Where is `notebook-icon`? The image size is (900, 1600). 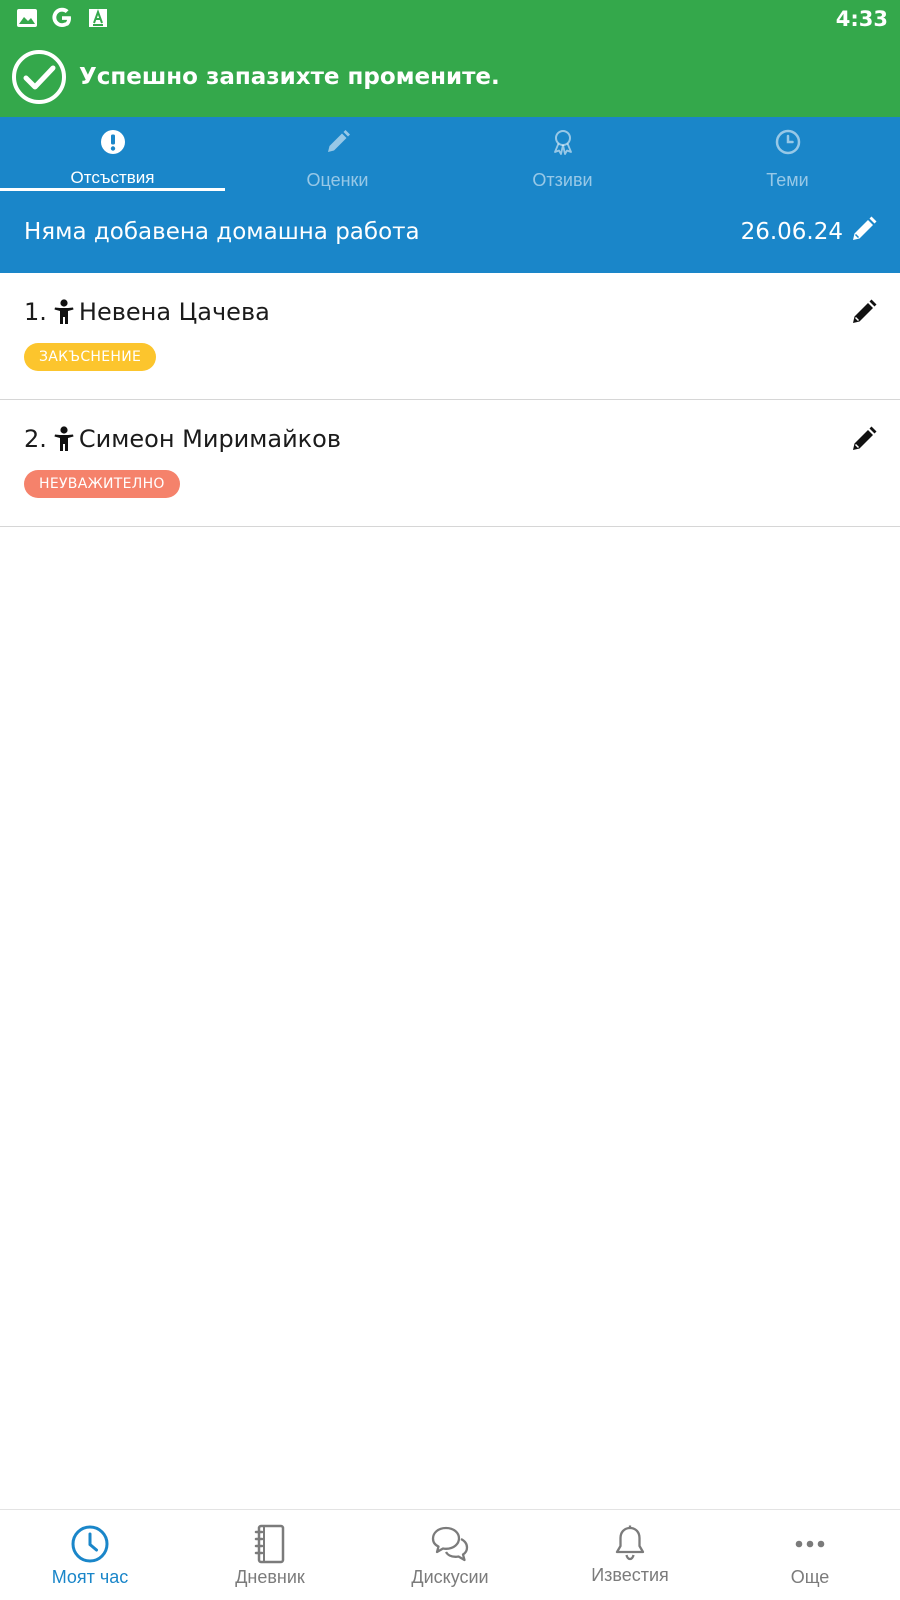 notebook-icon is located at coordinates (269, 1544).